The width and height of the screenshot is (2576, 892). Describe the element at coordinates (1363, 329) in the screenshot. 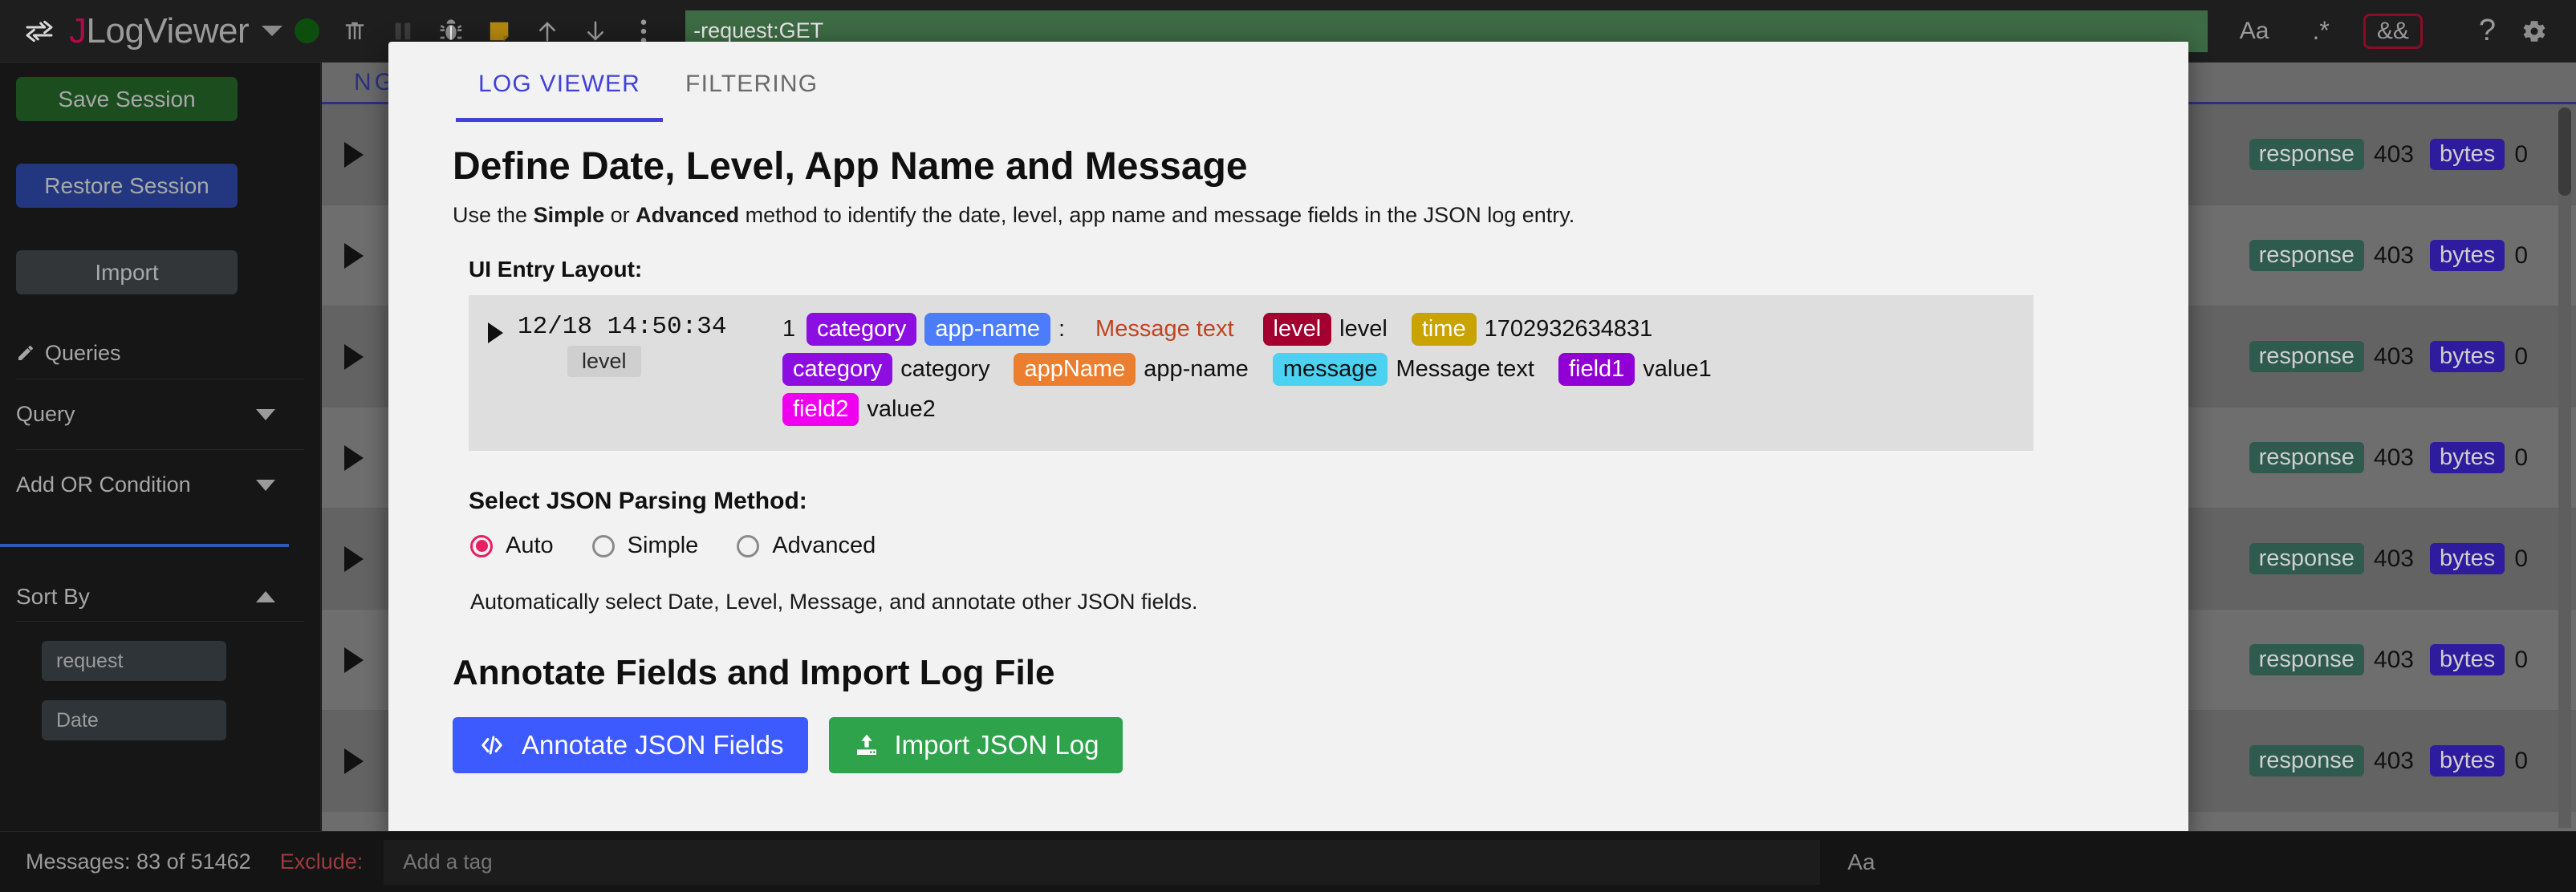

I see `entry-level-value: level` at that location.